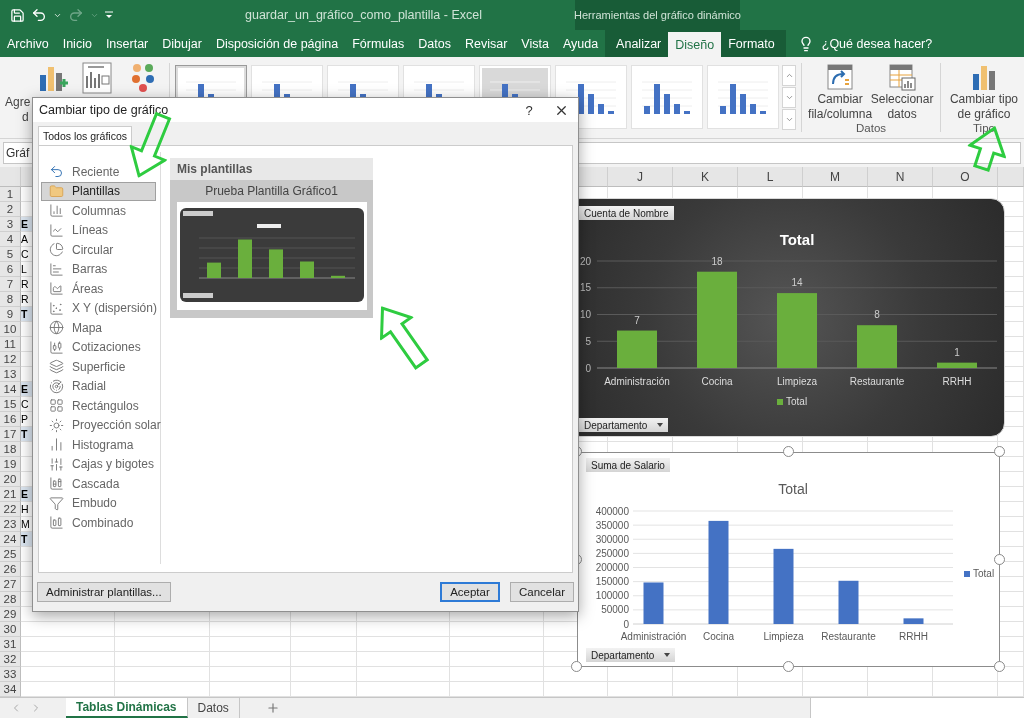 The width and height of the screenshot is (1024, 718). Describe the element at coordinates (104, 110) in the screenshot. I see `dialog-title: Cambiar tipo de gráfico` at that location.